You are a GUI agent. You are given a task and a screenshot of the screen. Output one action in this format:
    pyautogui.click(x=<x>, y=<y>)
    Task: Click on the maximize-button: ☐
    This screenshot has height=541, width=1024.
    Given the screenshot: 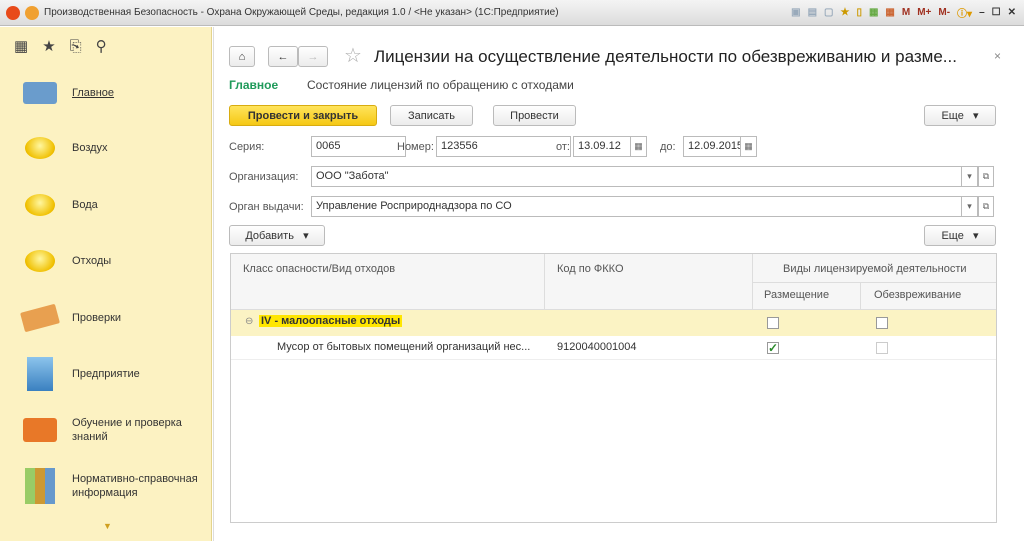 What is the action you would take?
    pyautogui.click(x=996, y=12)
    